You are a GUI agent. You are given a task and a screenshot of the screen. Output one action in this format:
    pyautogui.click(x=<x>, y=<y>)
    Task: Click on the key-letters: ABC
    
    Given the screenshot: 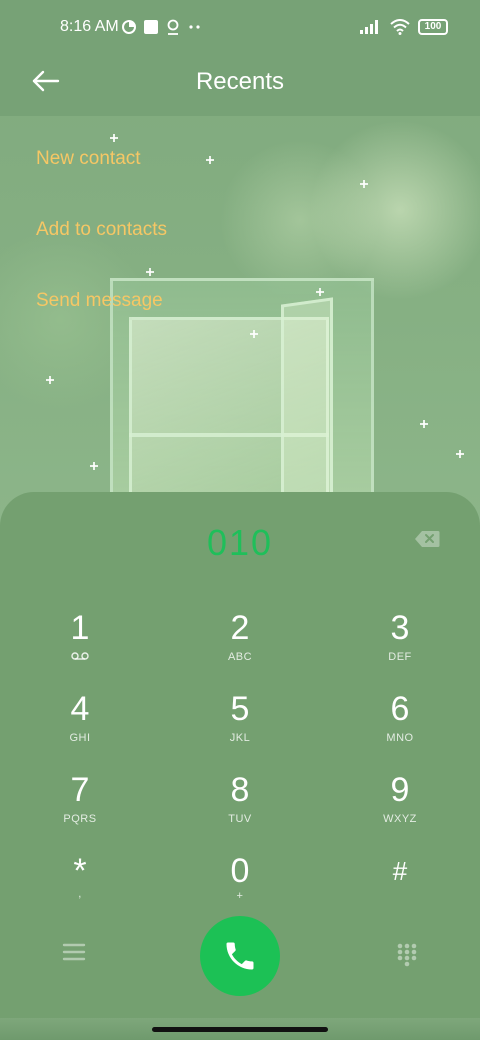 What is the action you would take?
    pyautogui.click(x=240, y=657)
    